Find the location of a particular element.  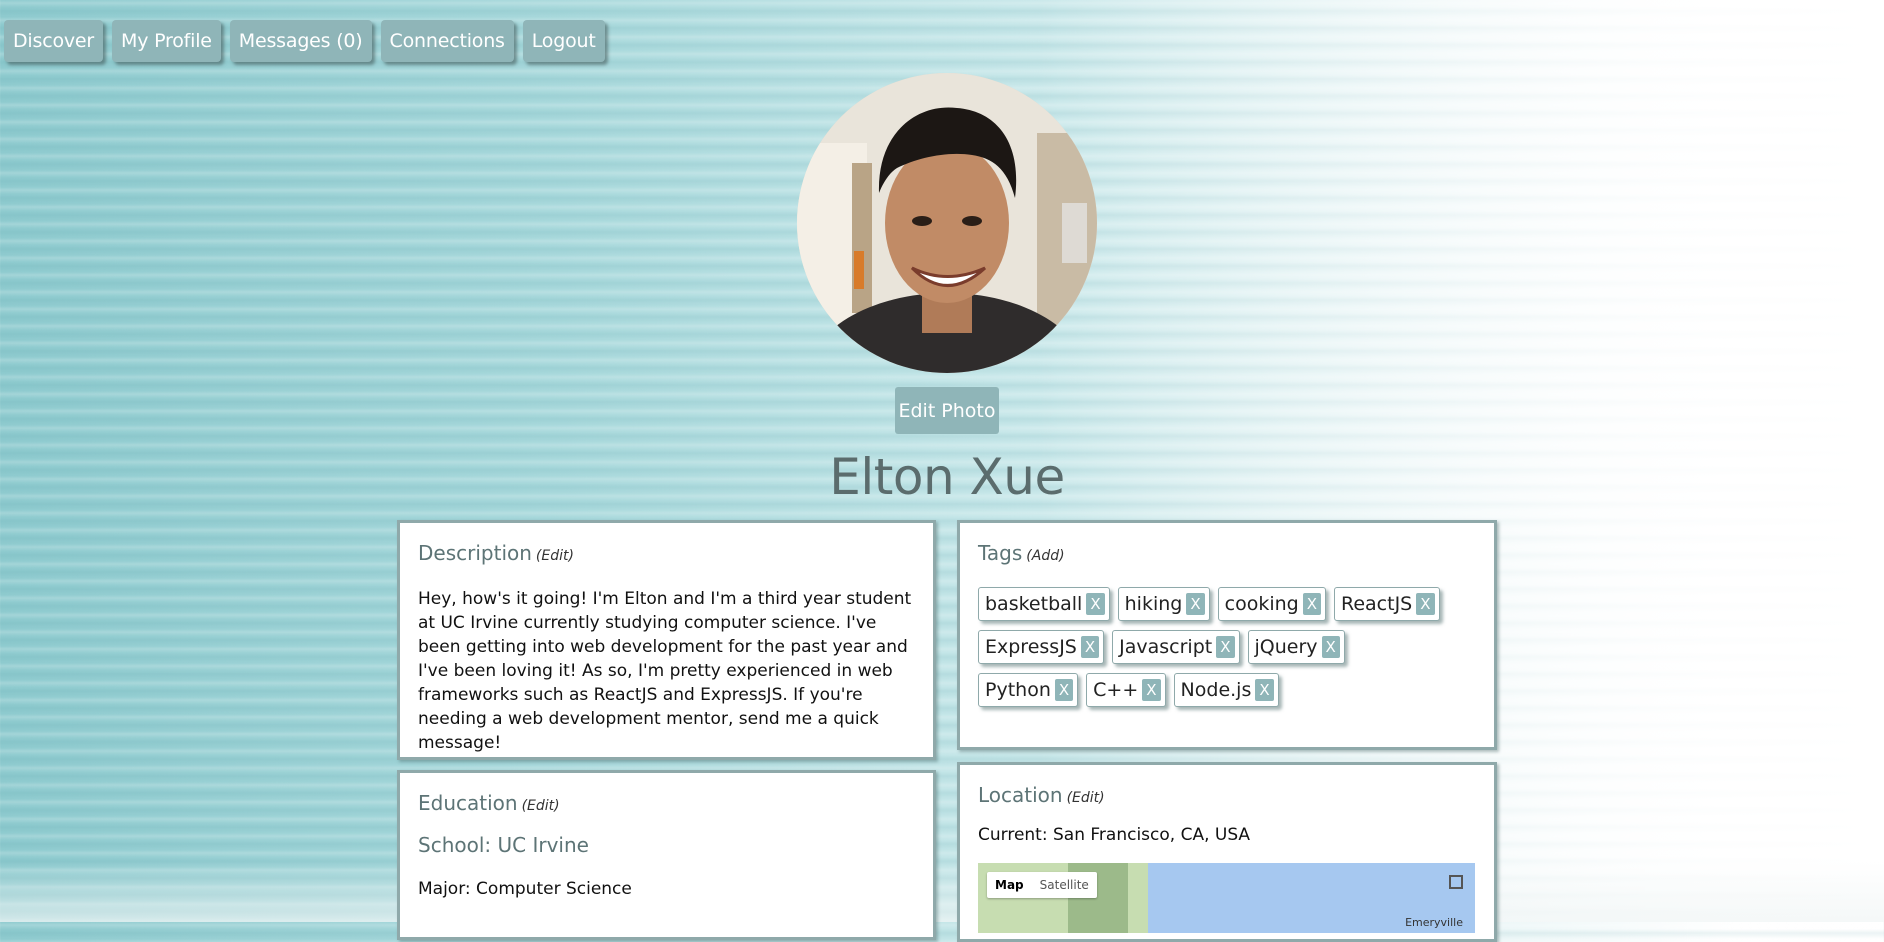

tag-label: hiking is located at coordinates (1153, 604).